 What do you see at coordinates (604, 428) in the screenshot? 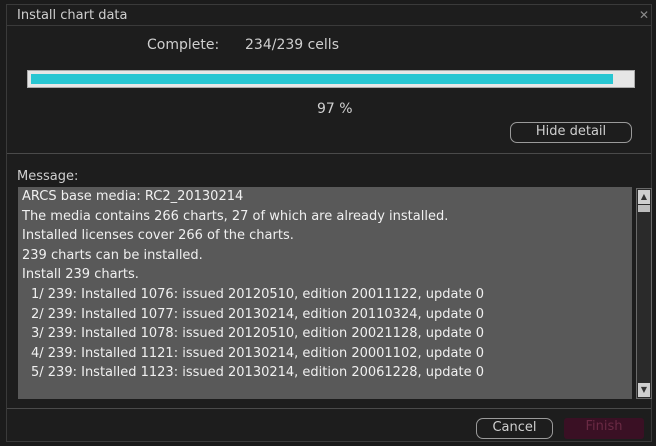
I see `finish-button: Finish` at bounding box center [604, 428].